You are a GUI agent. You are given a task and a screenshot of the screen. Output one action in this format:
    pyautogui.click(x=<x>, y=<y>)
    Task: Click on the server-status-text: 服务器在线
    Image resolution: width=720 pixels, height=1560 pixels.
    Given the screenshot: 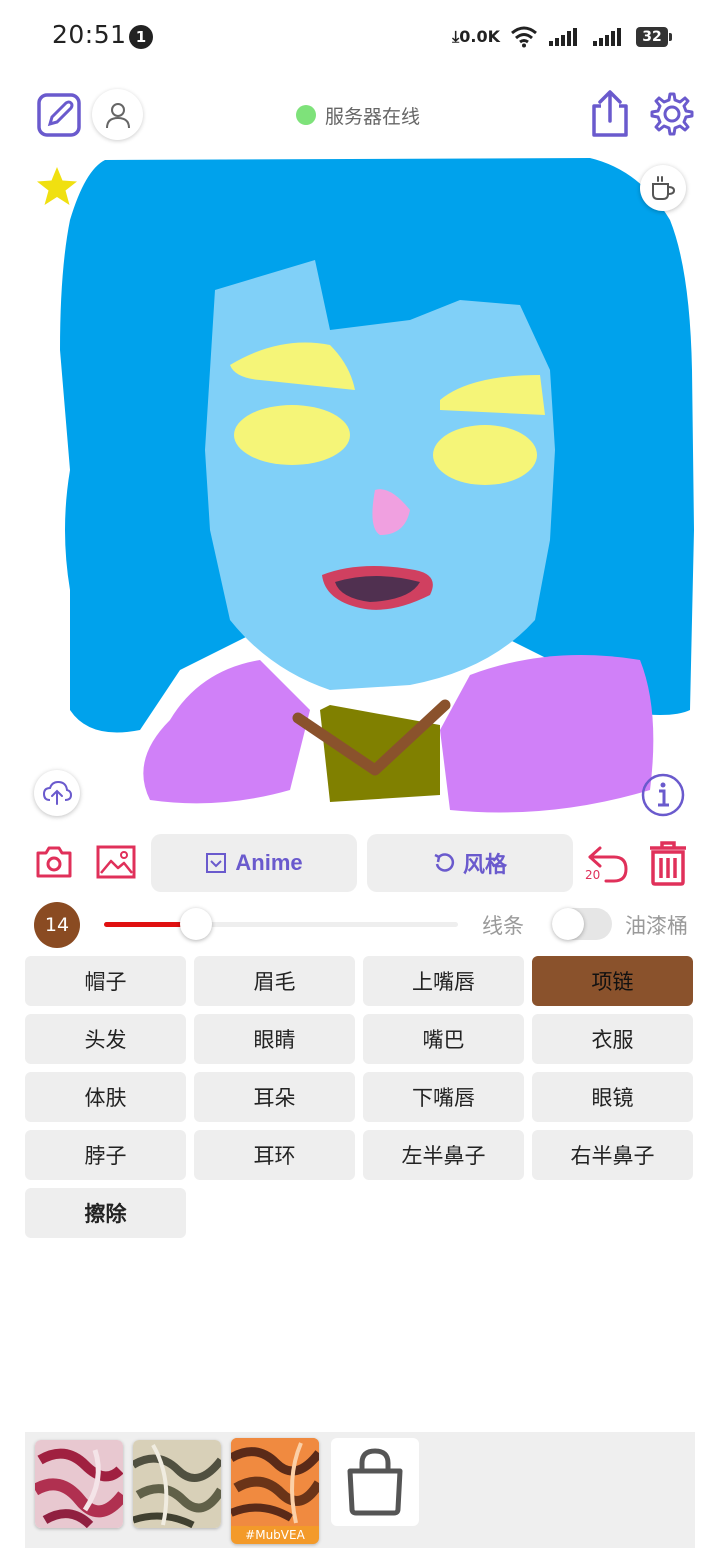 What is the action you would take?
    pyautogui.click(x=373, y=116)
    